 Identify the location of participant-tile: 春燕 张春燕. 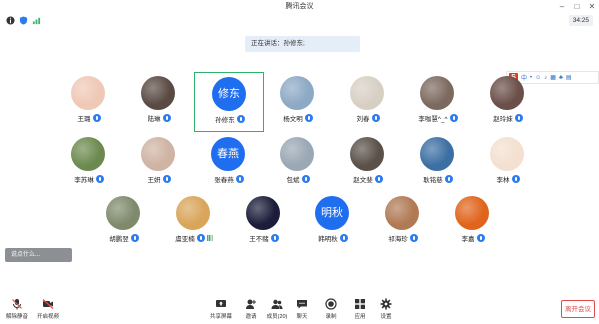
(229, 163).